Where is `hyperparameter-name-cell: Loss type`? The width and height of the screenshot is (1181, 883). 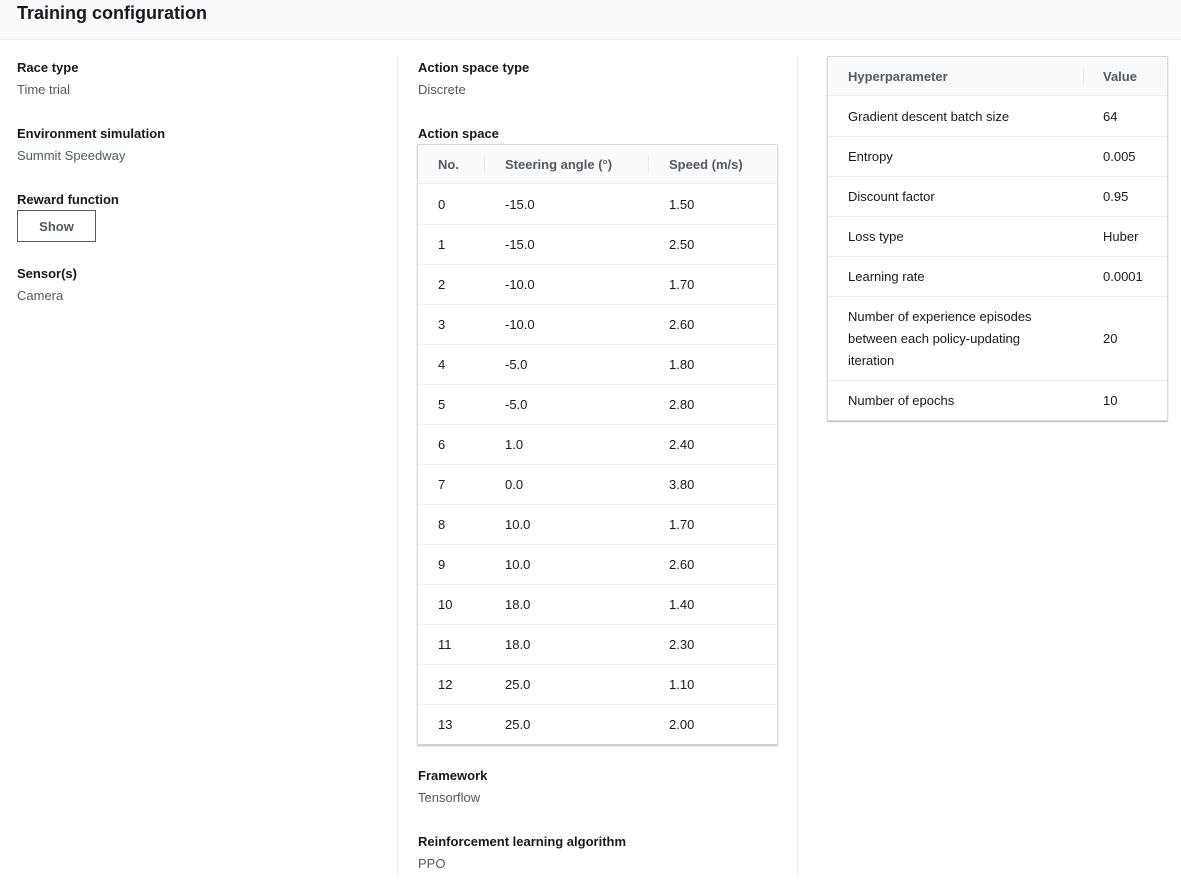 hyperparameter-name-cell: Loss type is located at coordinates (876, 236).